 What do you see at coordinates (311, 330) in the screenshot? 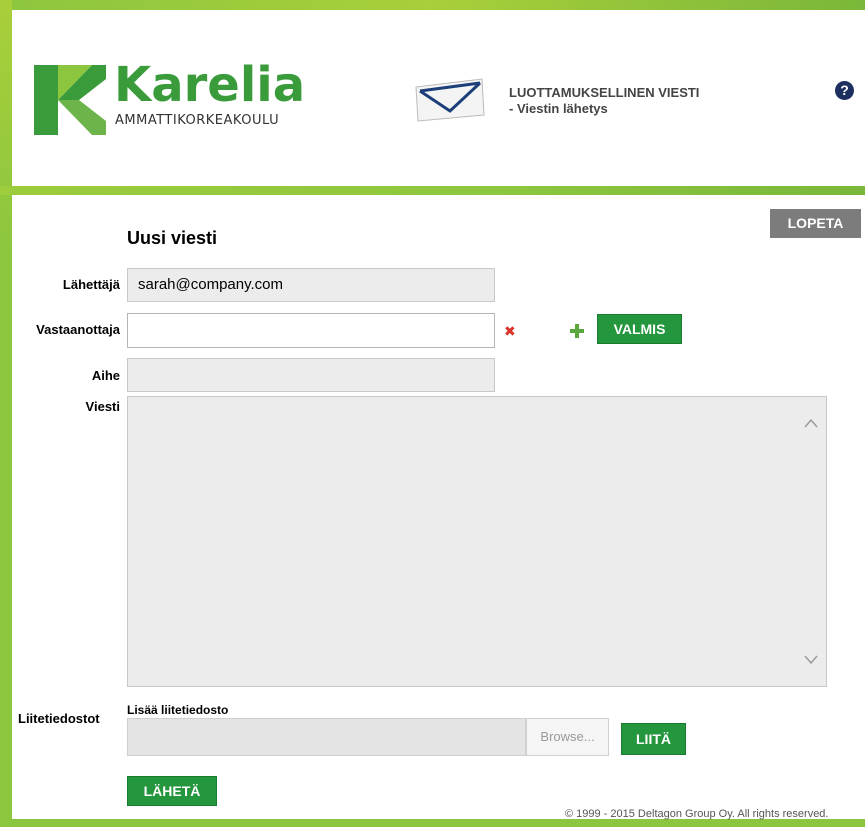
I see `recipient-input` at bounding box center [311, 330].